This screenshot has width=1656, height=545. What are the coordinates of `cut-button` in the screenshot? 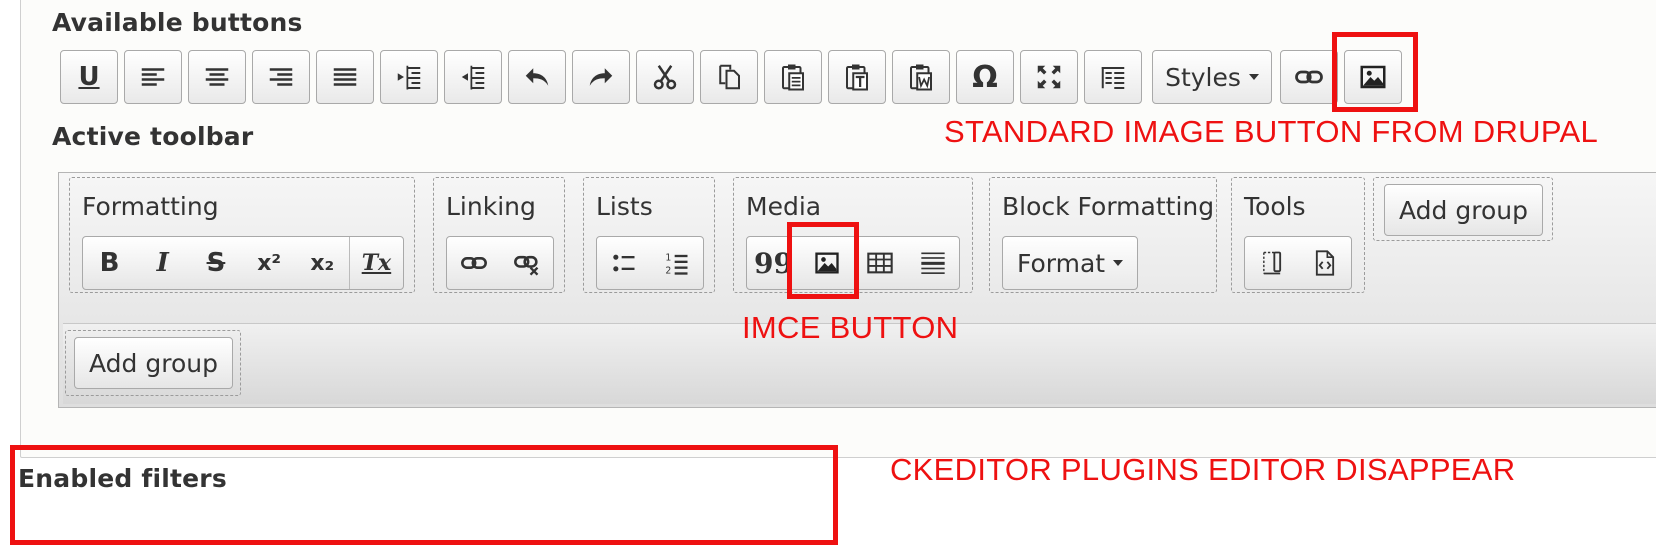 It's located at (665, 77).